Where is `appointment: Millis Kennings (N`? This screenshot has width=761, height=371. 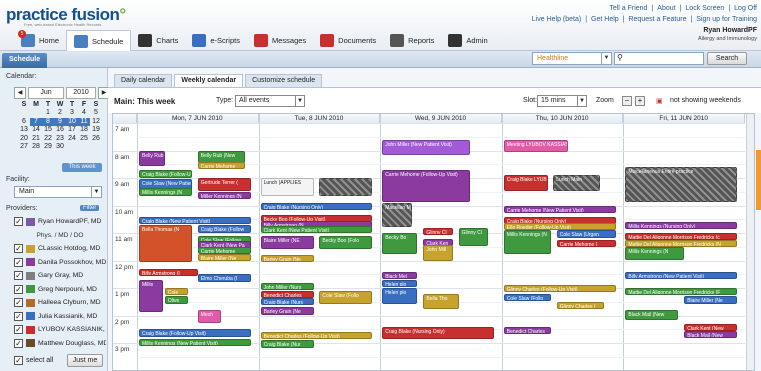
appointment: Millis Kennings (N is located at coordinates (655, 253).